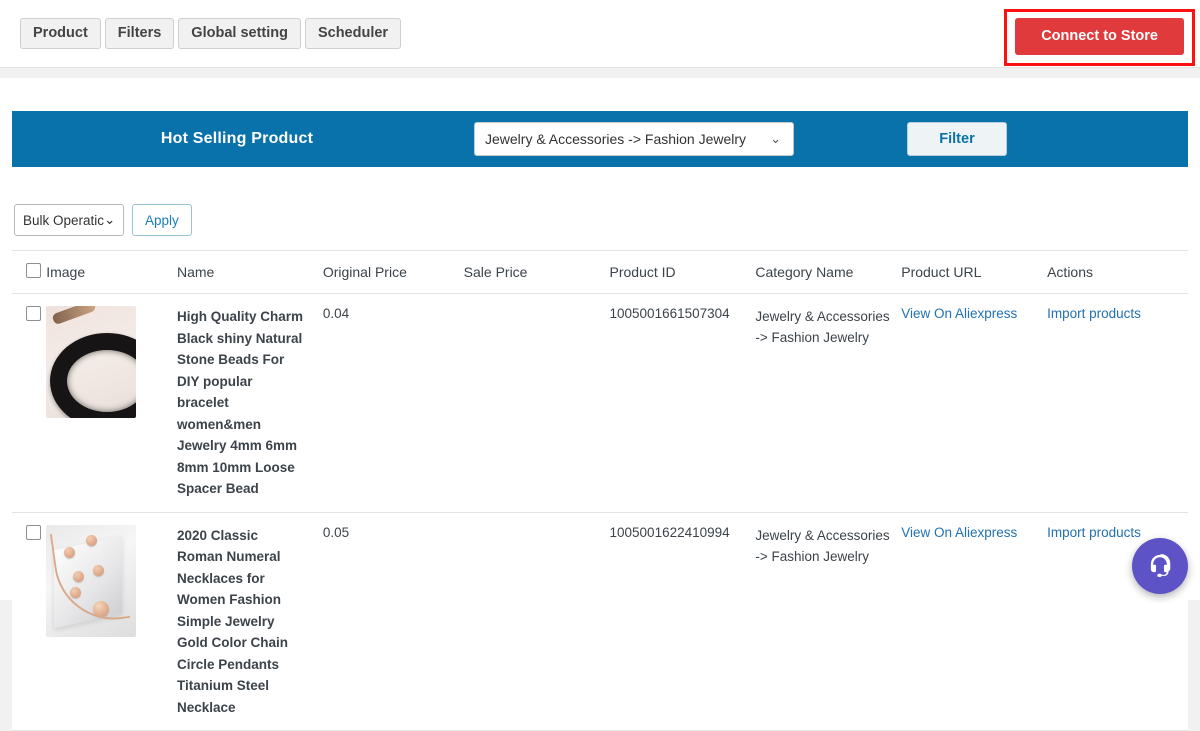 The image size is (1200, 731). I want to click on bulk-action-row: Bulk Operatic ⌄ Apply, so click(103, 220).